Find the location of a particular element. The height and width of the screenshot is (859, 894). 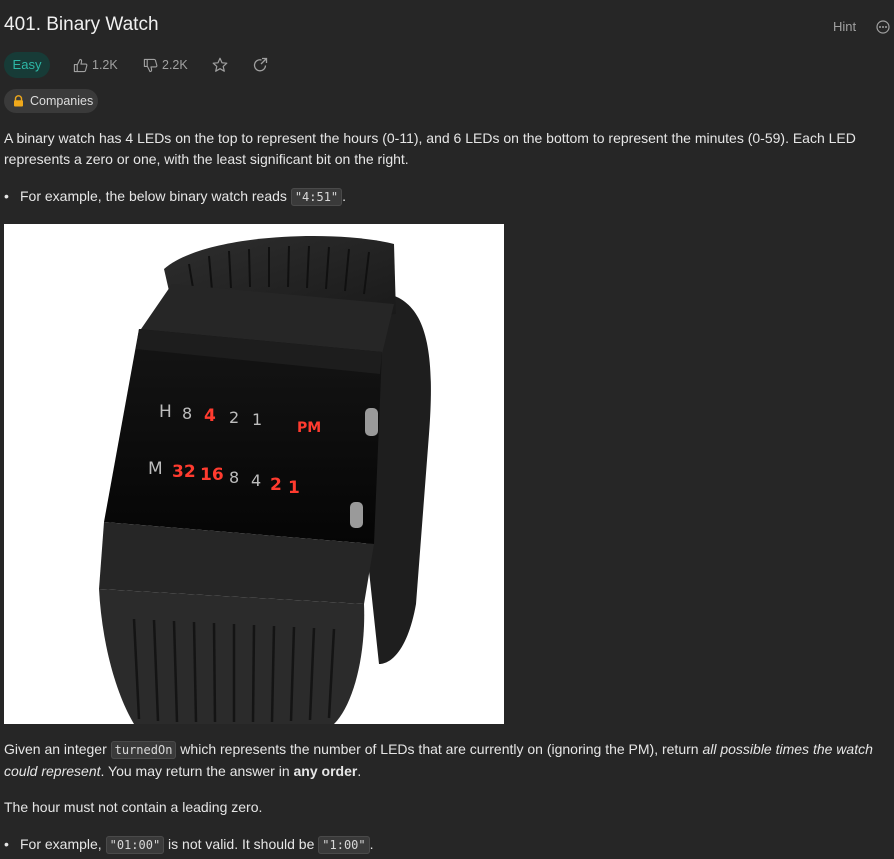

watch-led-1-on: 1 is located at coordinates (294, 488).